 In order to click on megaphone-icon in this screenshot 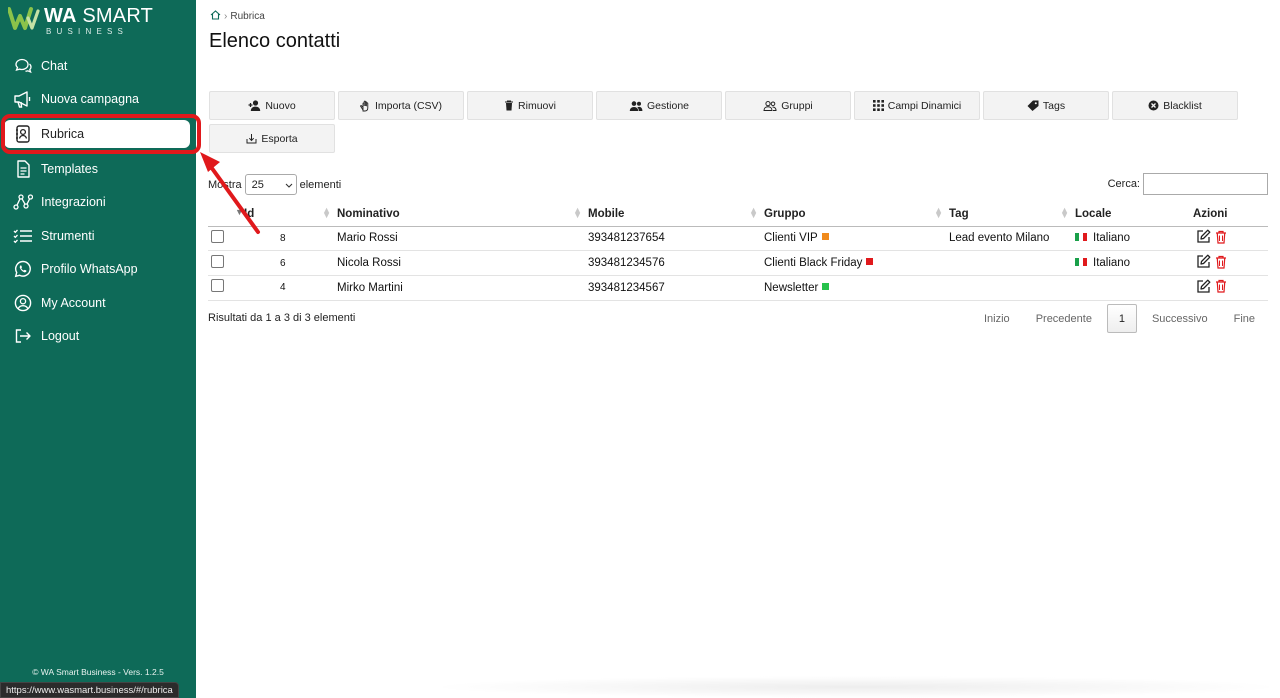, I will do `click(23, 99)`.